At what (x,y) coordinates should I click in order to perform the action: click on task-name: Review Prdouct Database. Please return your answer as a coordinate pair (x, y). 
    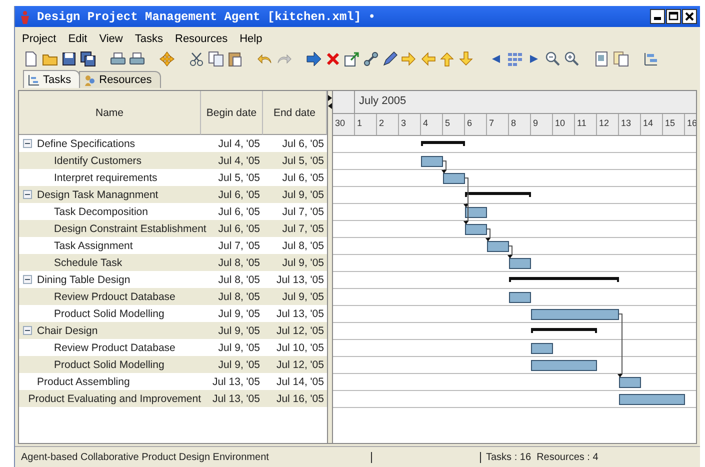
    Looking at the image, I should click on (115, 296).